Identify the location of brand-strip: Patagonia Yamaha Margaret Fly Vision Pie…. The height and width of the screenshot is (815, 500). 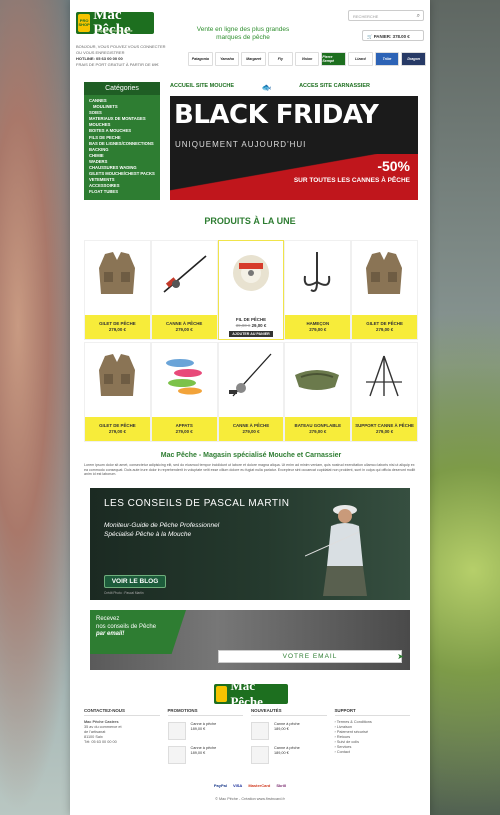
(307, 59).